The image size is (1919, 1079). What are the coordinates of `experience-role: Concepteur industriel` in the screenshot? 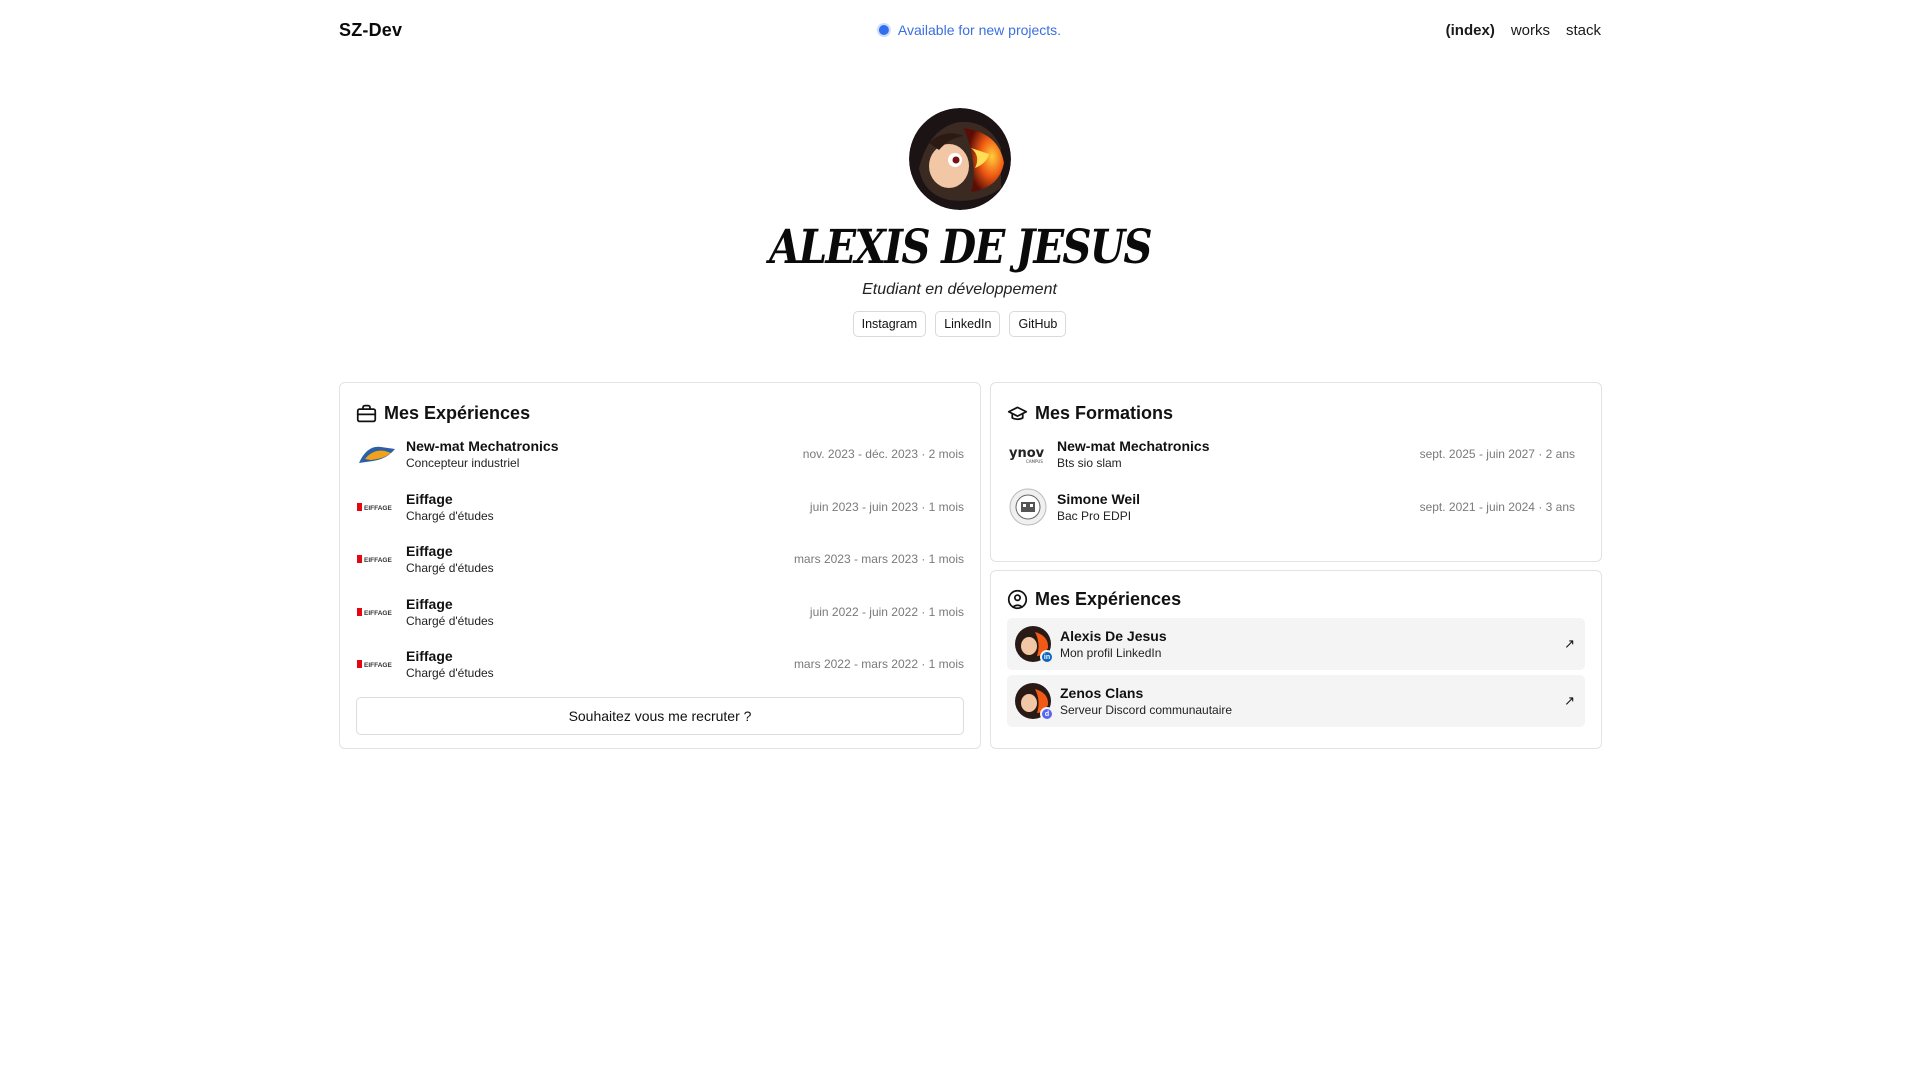 It's located at (463, 463).